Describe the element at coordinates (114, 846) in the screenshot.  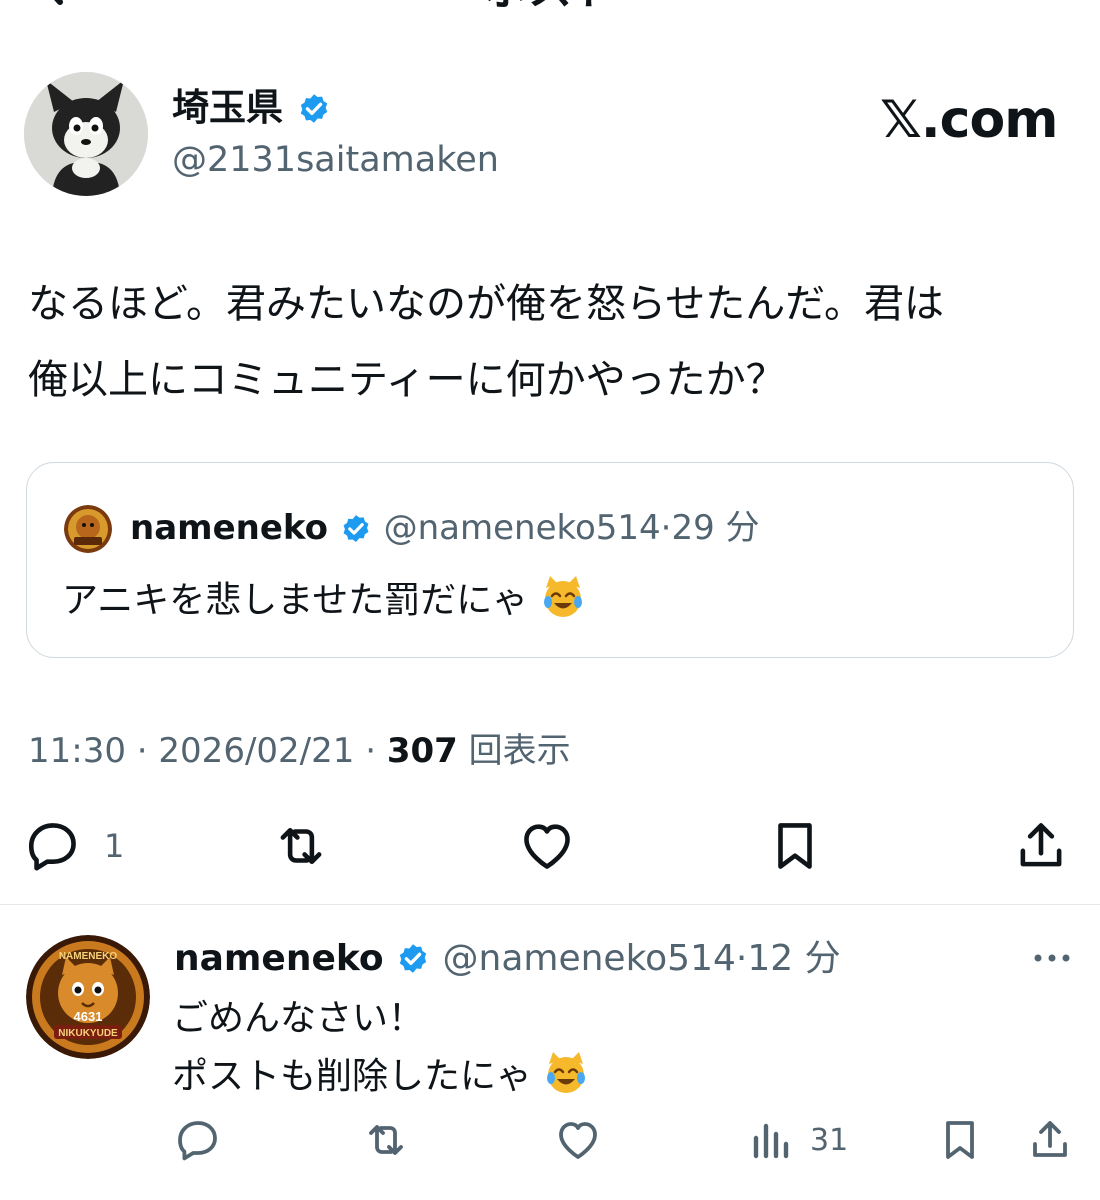
I see `reply-count: 1` at that location.